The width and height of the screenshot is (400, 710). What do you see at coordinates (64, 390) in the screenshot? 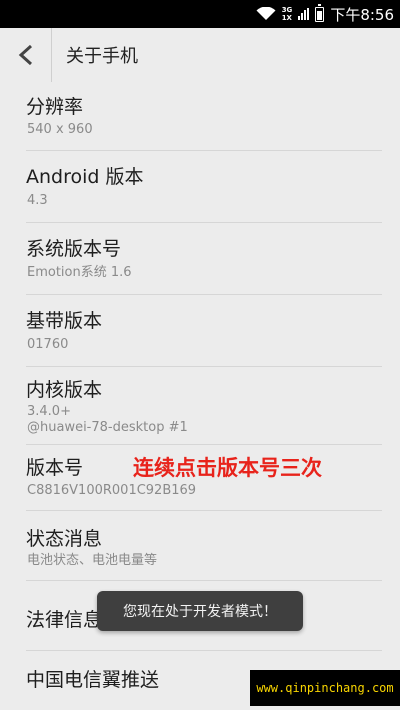
I see `item-label: 内核版本` at bounding box center [64, 390].